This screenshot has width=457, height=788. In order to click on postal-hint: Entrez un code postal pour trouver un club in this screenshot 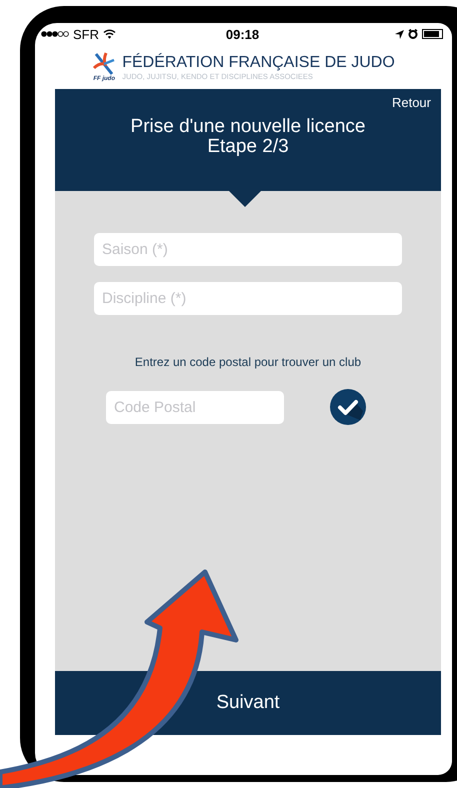, I will do `click(248, 362)`.